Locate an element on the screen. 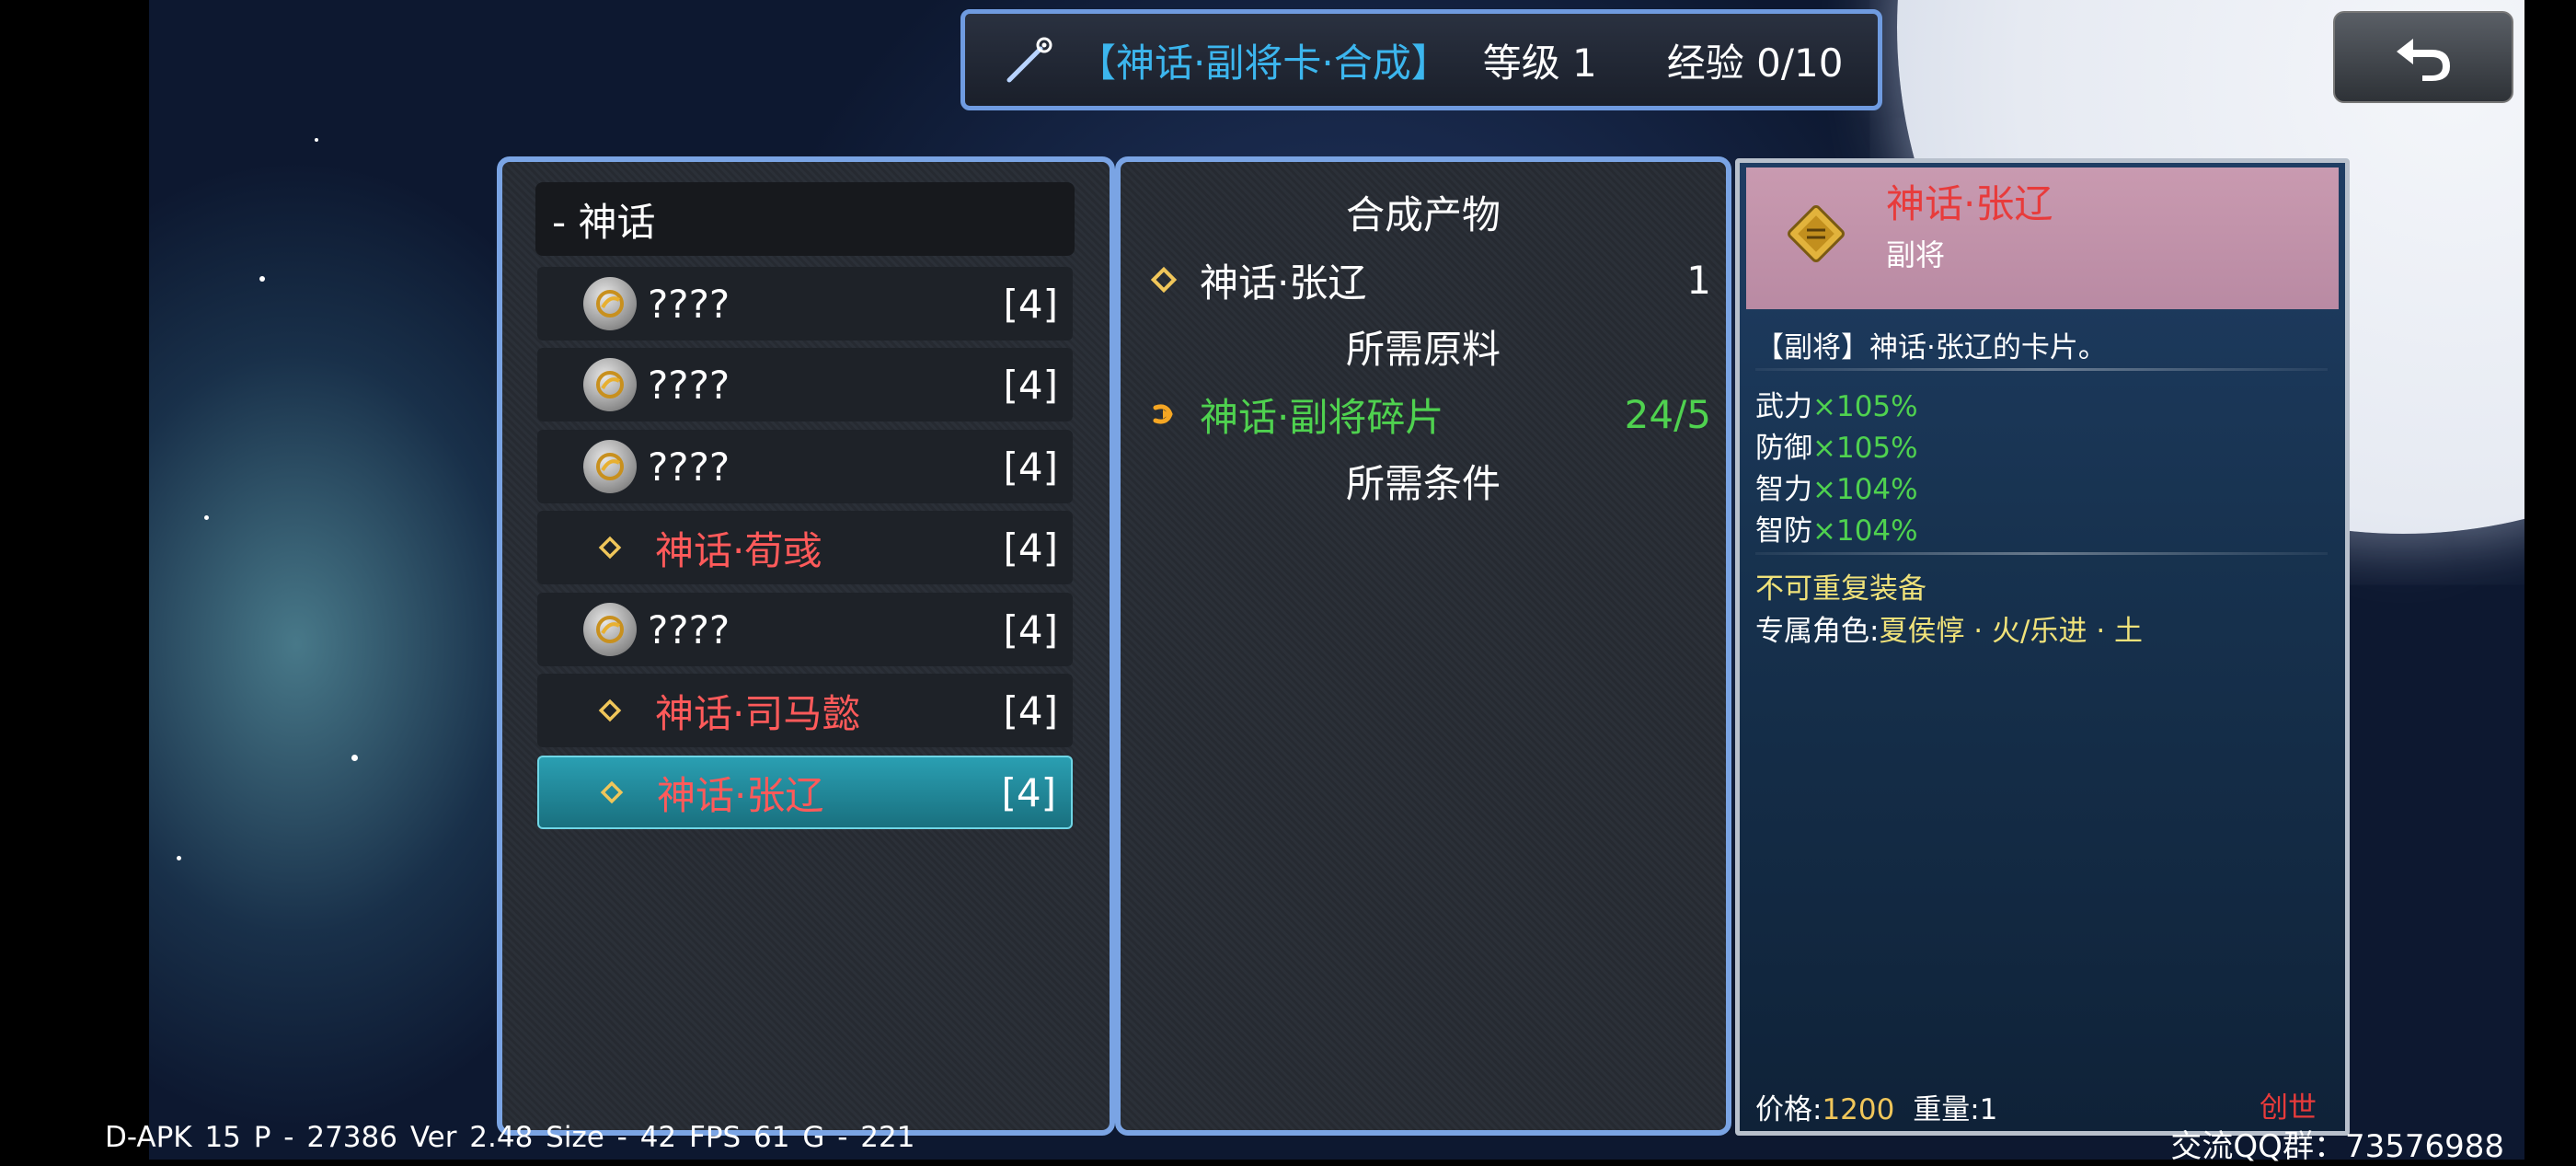 This screenshot has width=2576, height=1166. price-label: 价格: is located at coordinates (1789, 1109).